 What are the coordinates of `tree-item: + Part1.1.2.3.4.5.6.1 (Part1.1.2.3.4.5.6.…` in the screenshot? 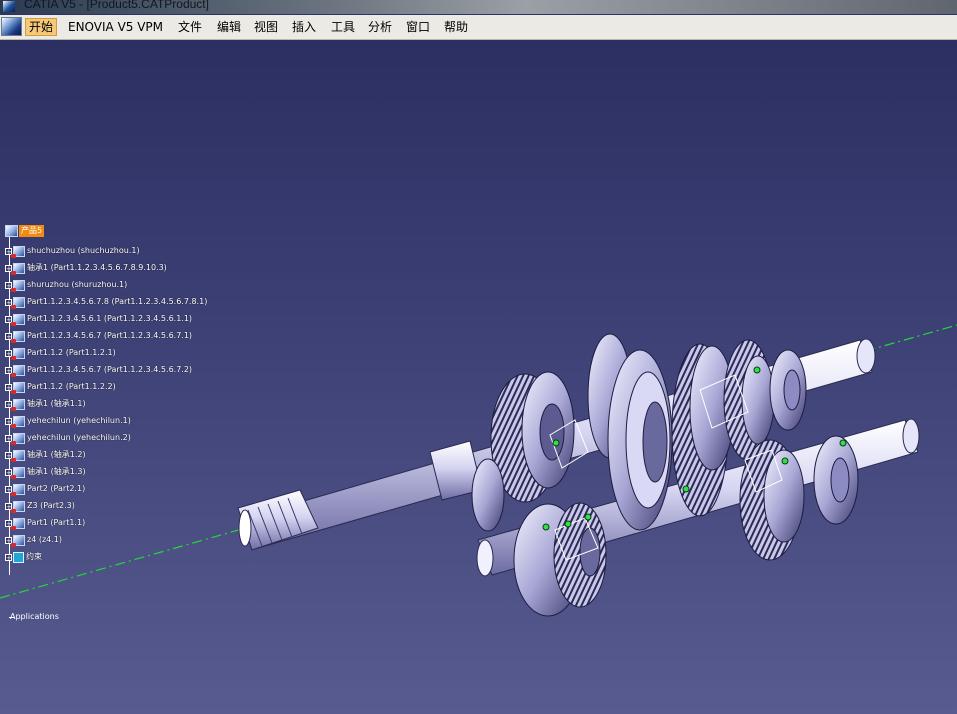 It's located at (98, 319).